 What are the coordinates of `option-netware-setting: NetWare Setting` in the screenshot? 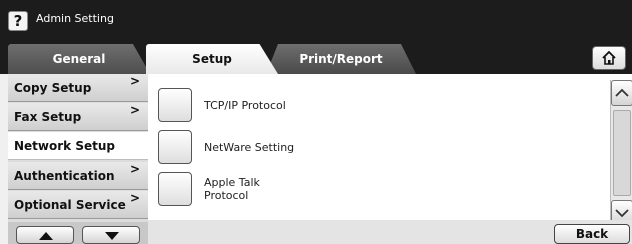 It's located at (308, 149).